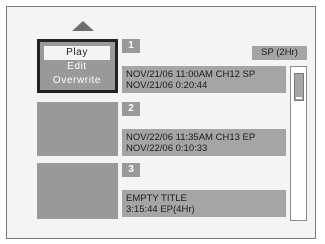 The image size is (325, 244). Describe the element at coordinates (191, 74) in the screenshot. I see `title-1-line1: NOV/21/06 11:00AM CH12 SP` at that location.